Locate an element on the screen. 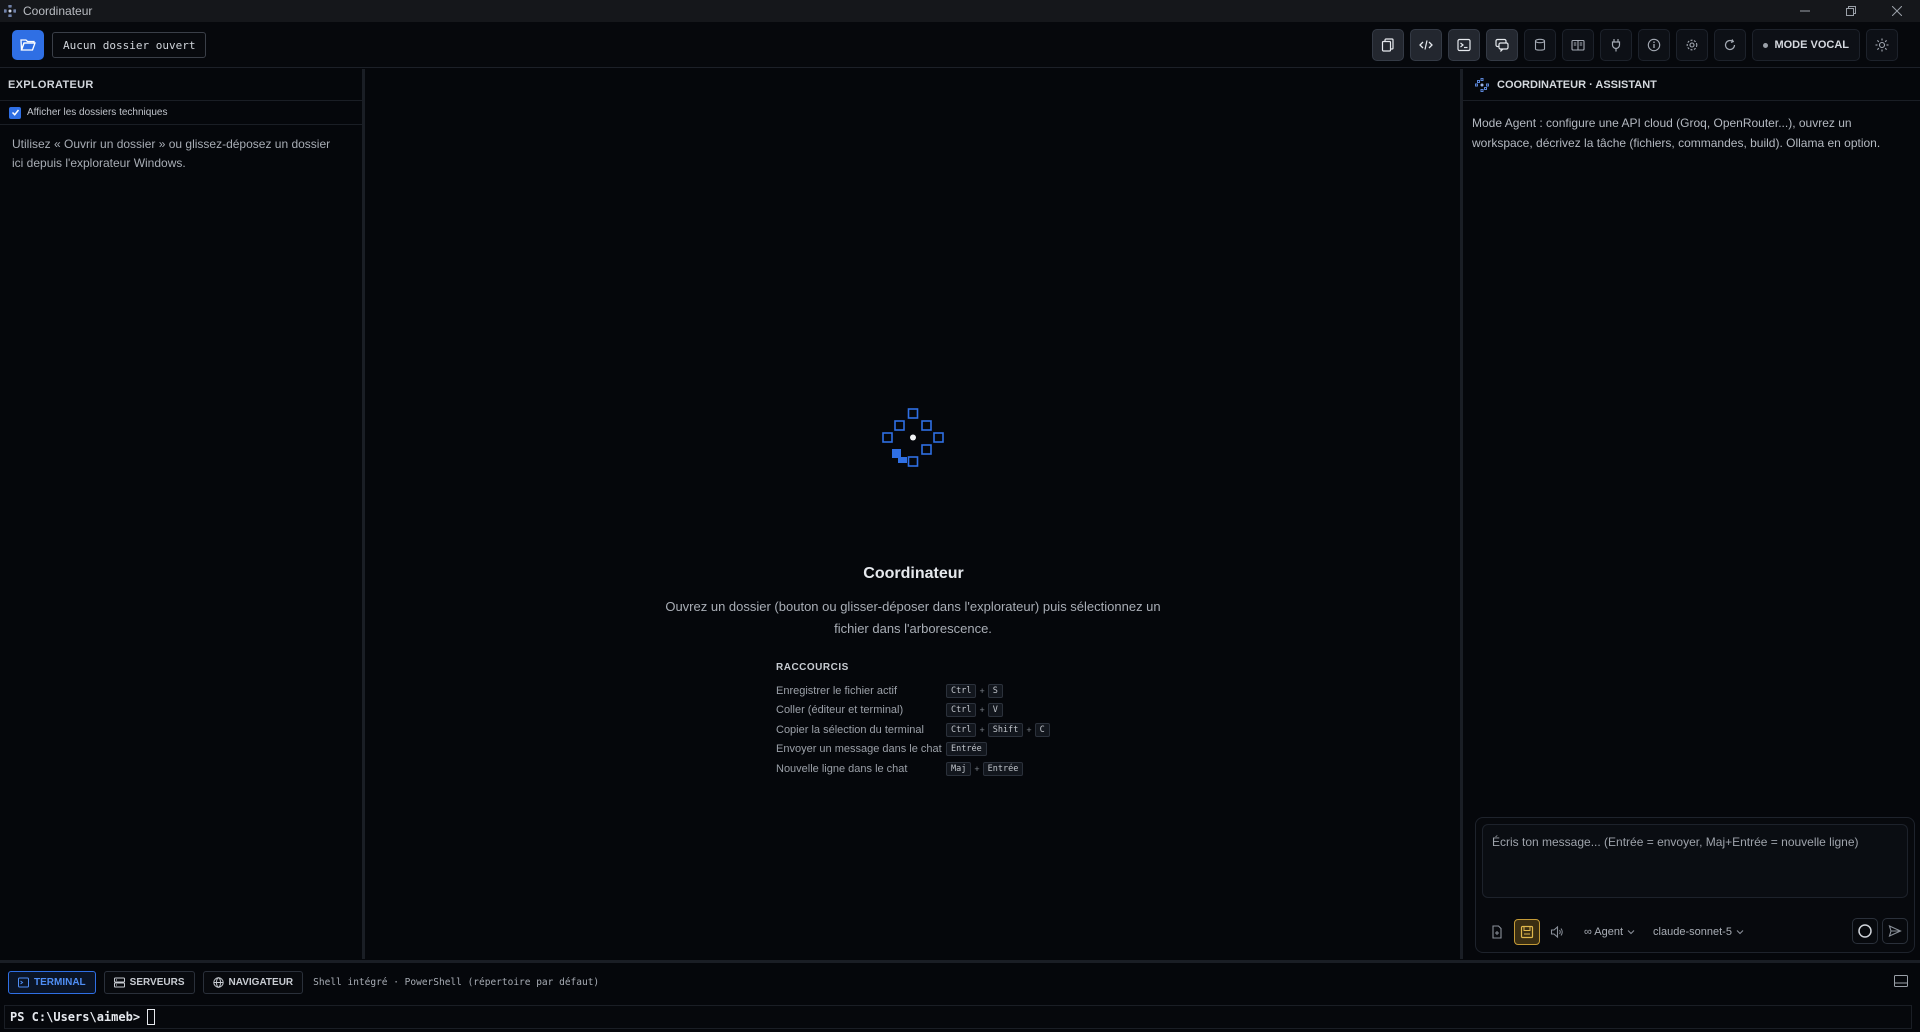  terminal-view: PS C:\Users\aimeb> is located at coordinates (958, 1017).